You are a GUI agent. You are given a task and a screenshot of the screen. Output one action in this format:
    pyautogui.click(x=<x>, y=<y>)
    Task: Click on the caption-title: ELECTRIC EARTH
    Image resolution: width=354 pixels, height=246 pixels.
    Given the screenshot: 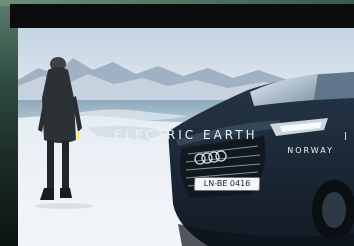 What is the action you would take?
    pyautogui.click(x=186, y=135)
    